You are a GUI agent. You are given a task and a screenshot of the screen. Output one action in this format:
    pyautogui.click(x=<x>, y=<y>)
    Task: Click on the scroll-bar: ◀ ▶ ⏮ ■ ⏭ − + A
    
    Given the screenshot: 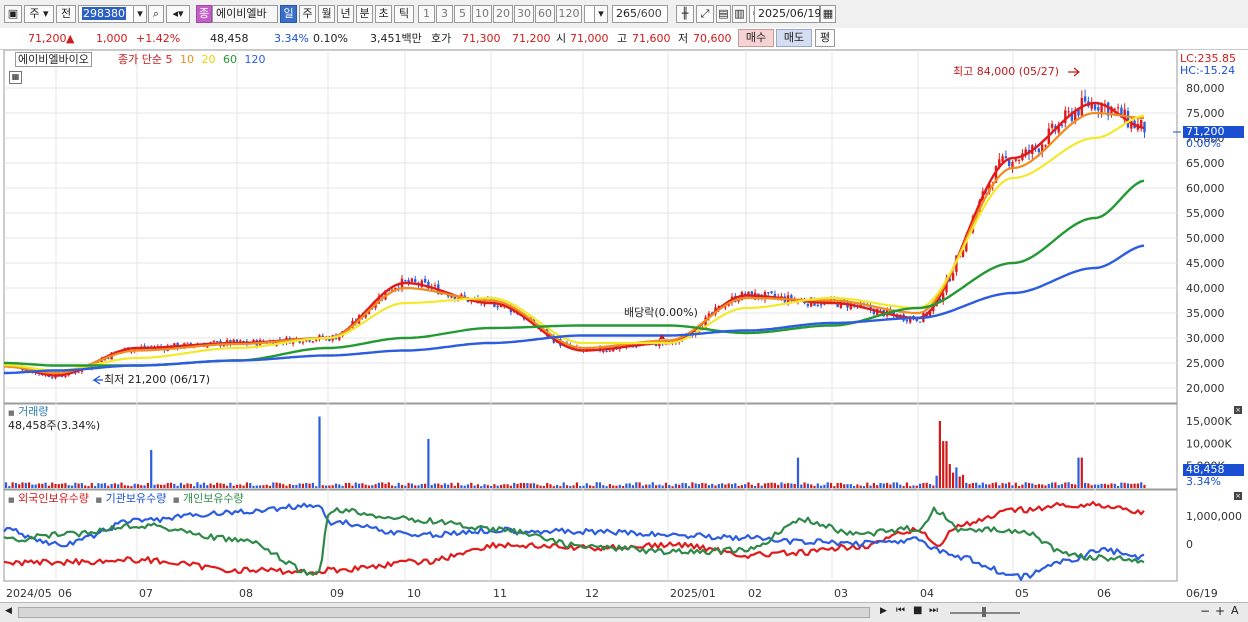 What is the action you would take?
    pyautogui.click(x=624, y=612)
    